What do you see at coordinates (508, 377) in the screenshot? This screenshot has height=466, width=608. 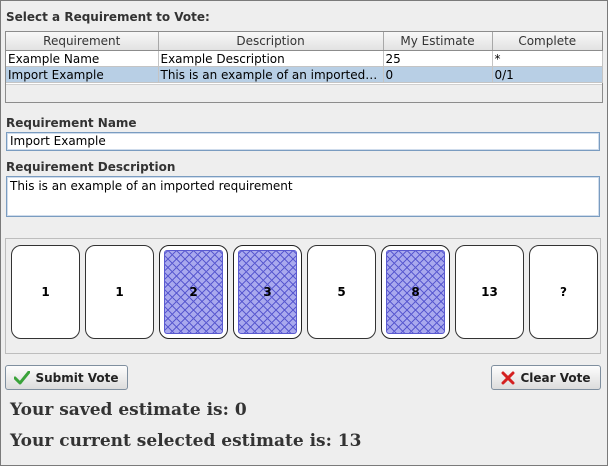 I see `x-icon` at bounding box center [508, 377].